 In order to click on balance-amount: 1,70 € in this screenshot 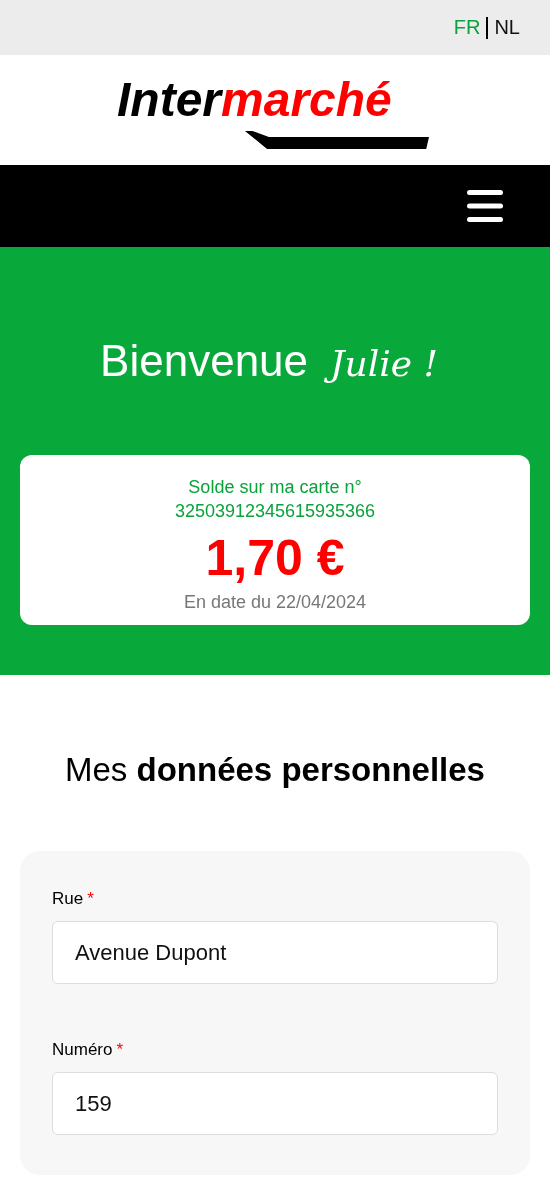, I will do `click(275, 558)`.